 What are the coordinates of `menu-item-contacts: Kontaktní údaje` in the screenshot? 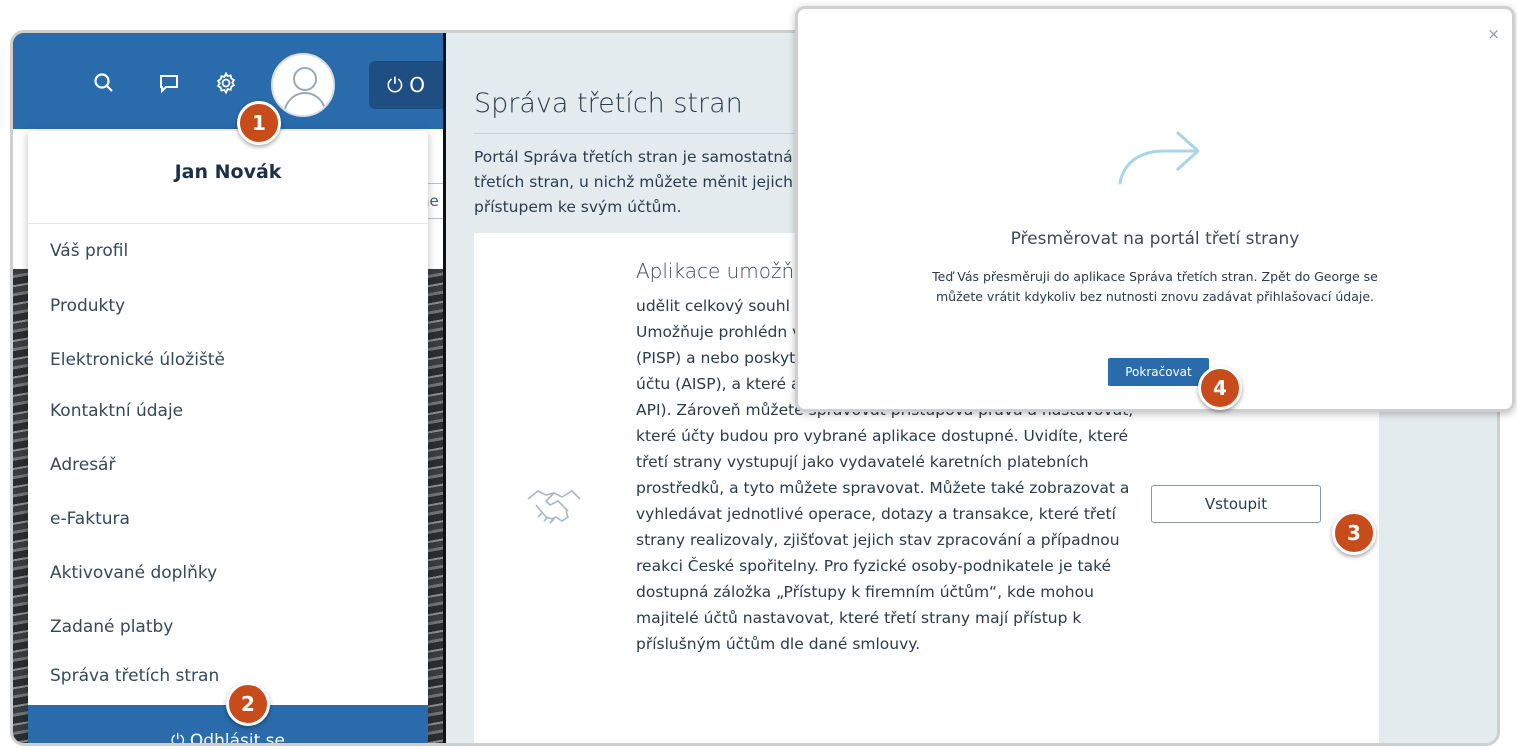 It's located at (116, 411).